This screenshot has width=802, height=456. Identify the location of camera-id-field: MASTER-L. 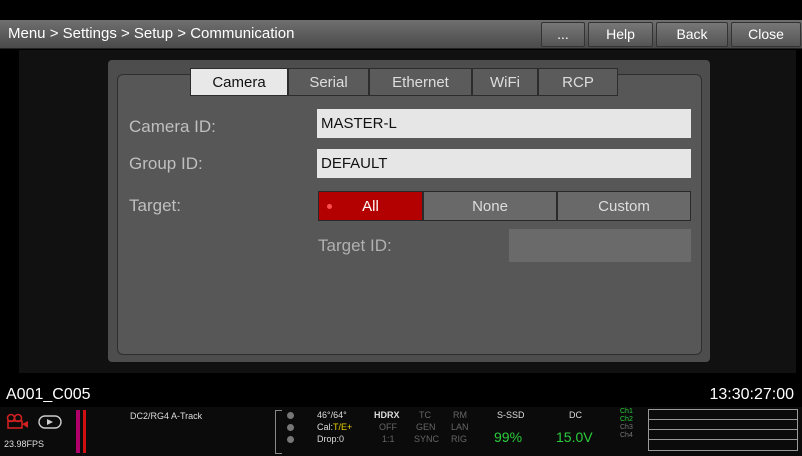
(504, 123).